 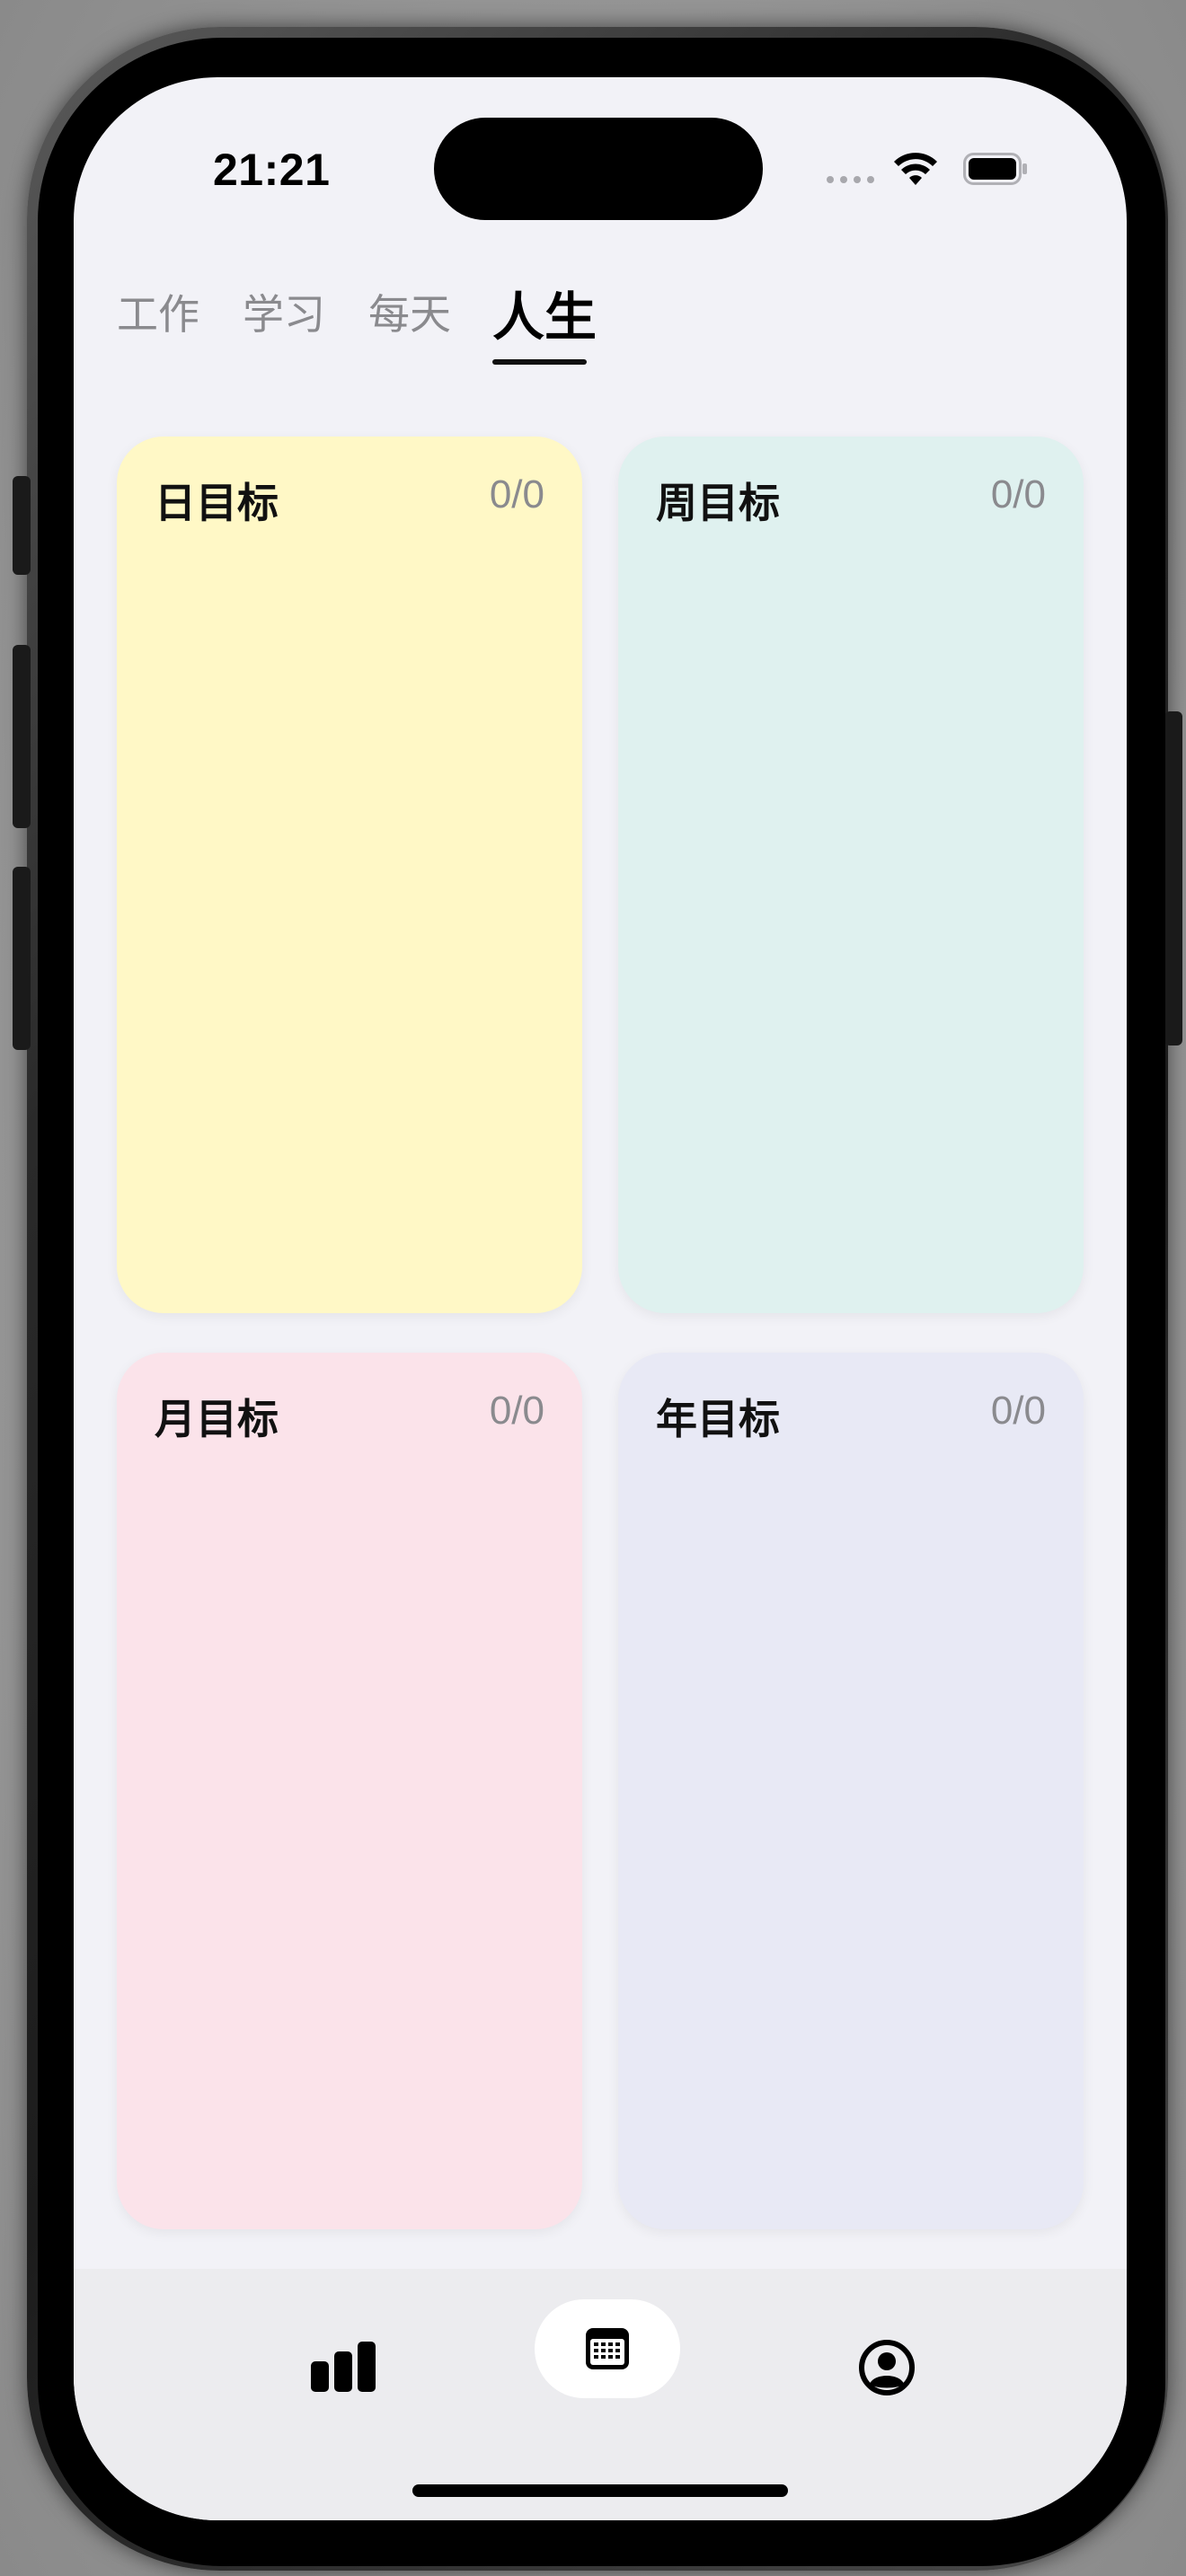 What do you see at coordinates (539, 362) in the screenshot?
I see `active-tab-indicator` at bounding box center [539, 362].